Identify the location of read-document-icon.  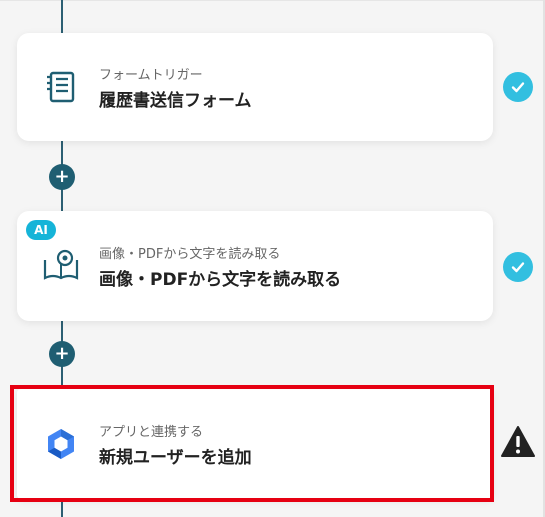
(61, 264).